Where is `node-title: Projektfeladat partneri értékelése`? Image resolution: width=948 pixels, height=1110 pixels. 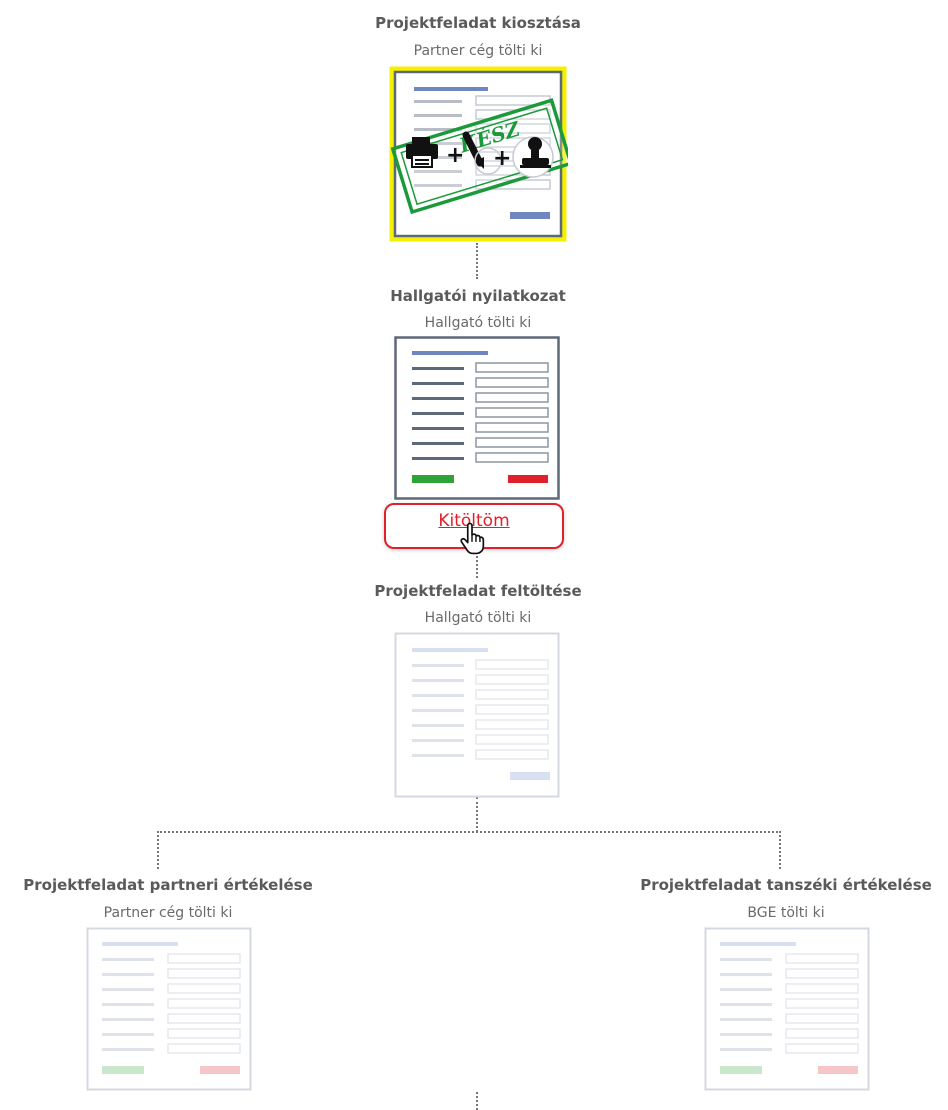 node-title: Projektfeladat partneri értékelése is located at coordinates (168, 885).